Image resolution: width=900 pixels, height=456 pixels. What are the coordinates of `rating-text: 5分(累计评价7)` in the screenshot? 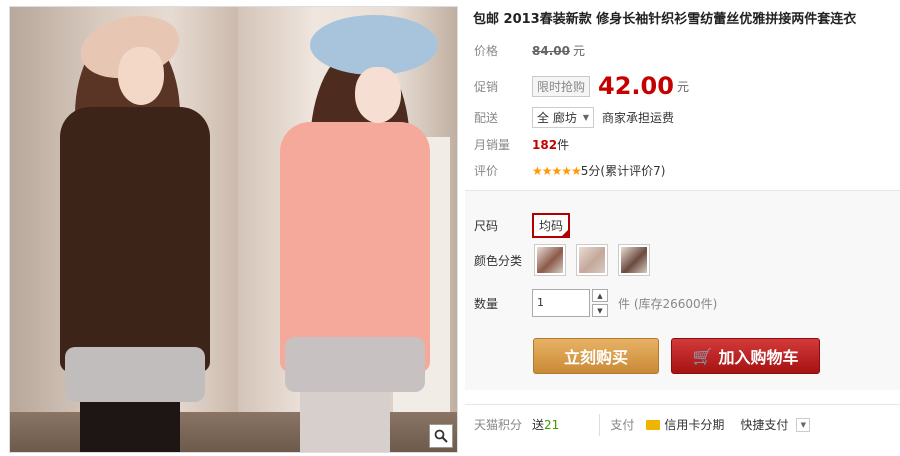 It's located at (623, 170).